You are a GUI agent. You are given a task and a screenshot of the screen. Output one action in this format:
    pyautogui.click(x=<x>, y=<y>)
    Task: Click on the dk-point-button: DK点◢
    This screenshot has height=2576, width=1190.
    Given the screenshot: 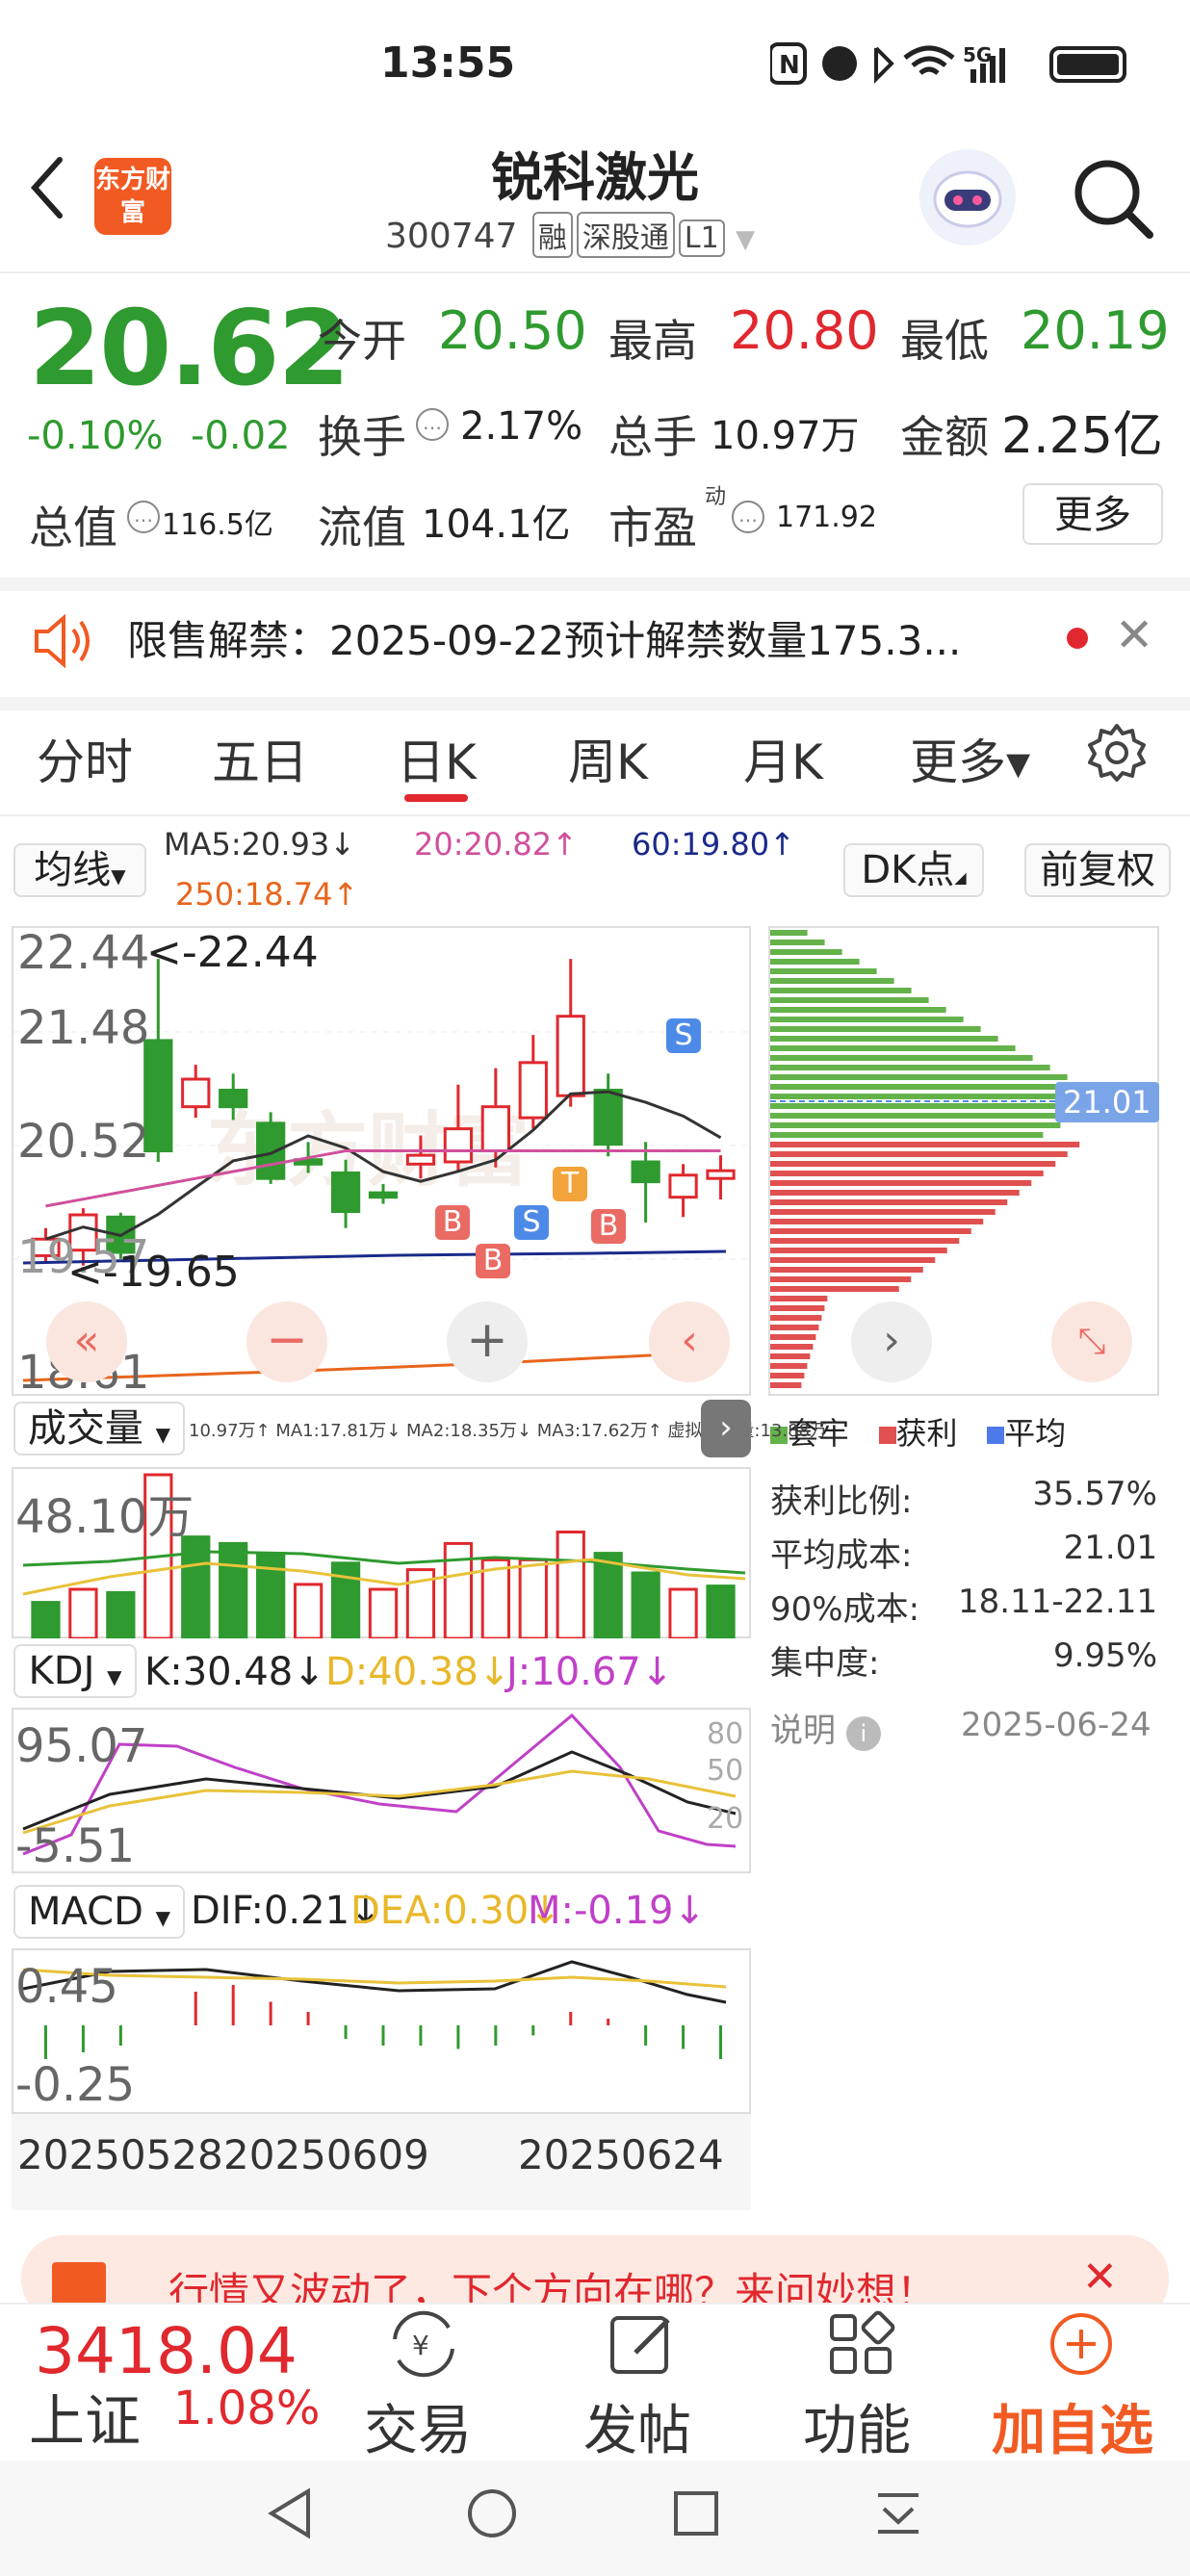 What is the action you would take?
    pyautogui.click(x=914, y=870)
    